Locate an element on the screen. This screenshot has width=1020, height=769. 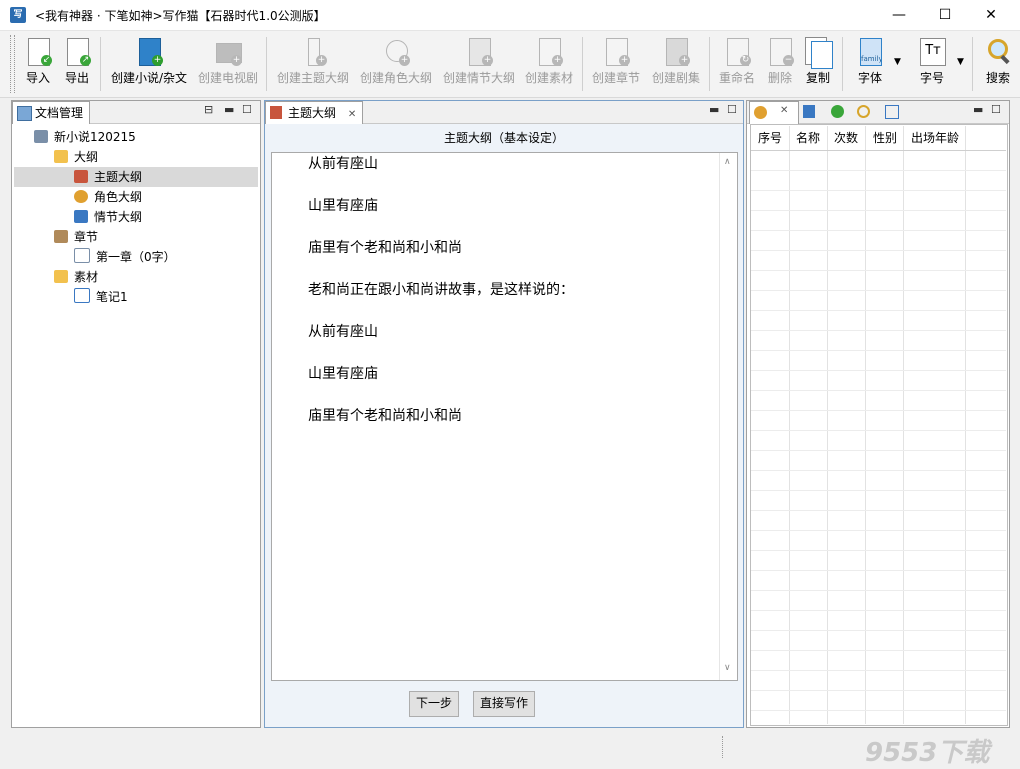
title-bar: 写 <我有神器 · 下笔如神>写作猫【石器时代1.0公测版】 — ☐ ✕ is located at coordinates (510, 15).